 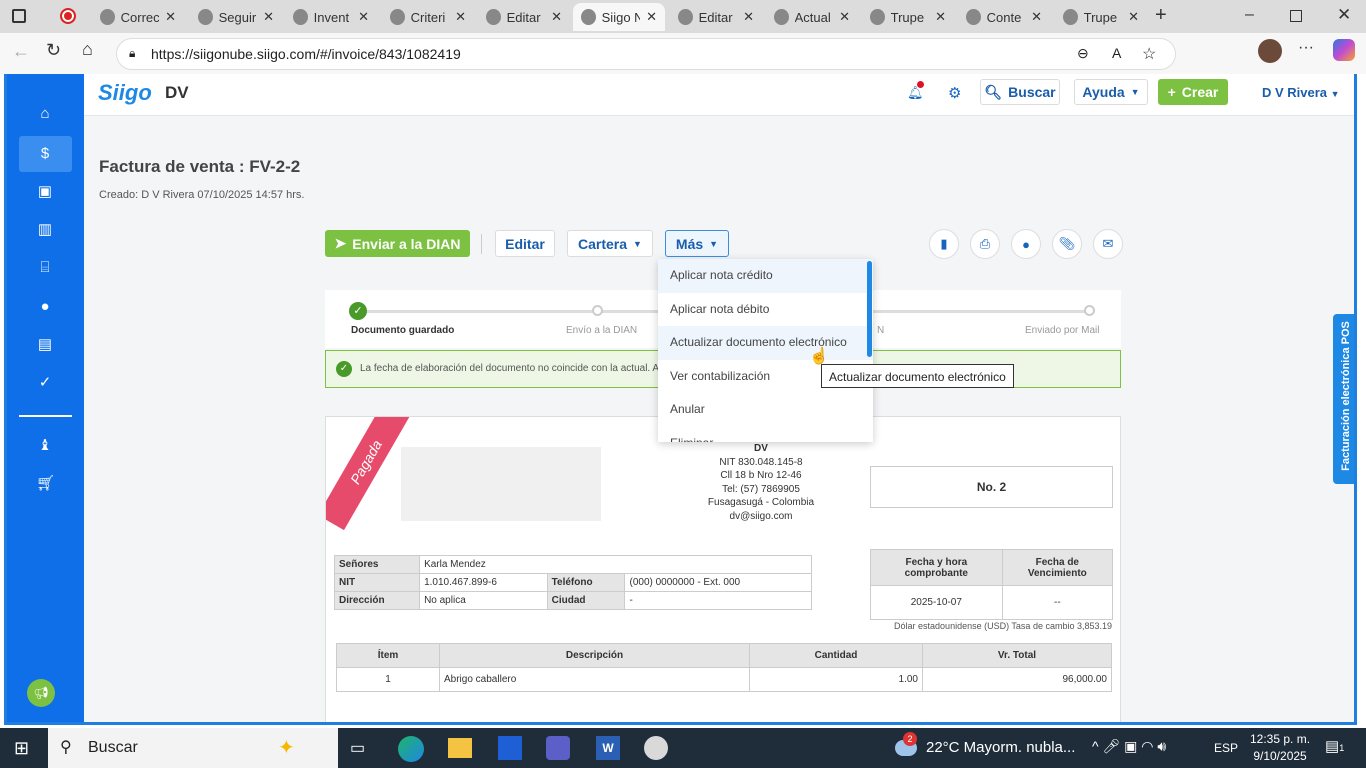 I want to click on back-icon: ←, so click(x=21, y=51).